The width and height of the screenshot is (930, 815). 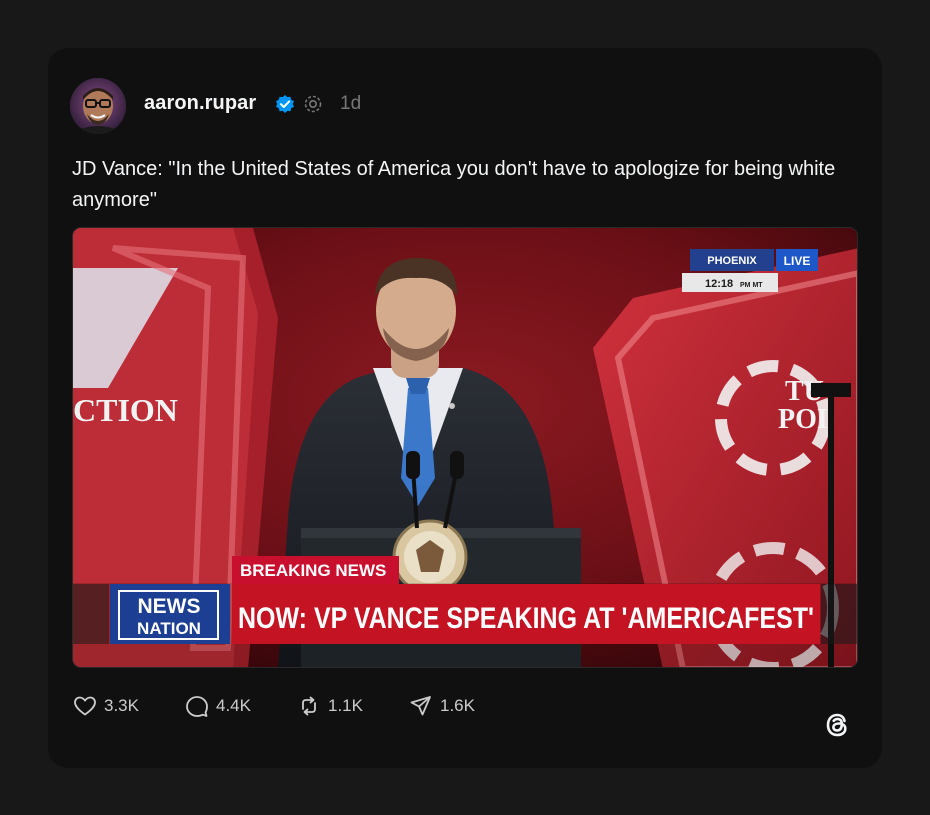 I want to click on headline-text: NOW: VP VANCE SPEAKING AT 'AMERICAFEST', so click(x=526, y=618).